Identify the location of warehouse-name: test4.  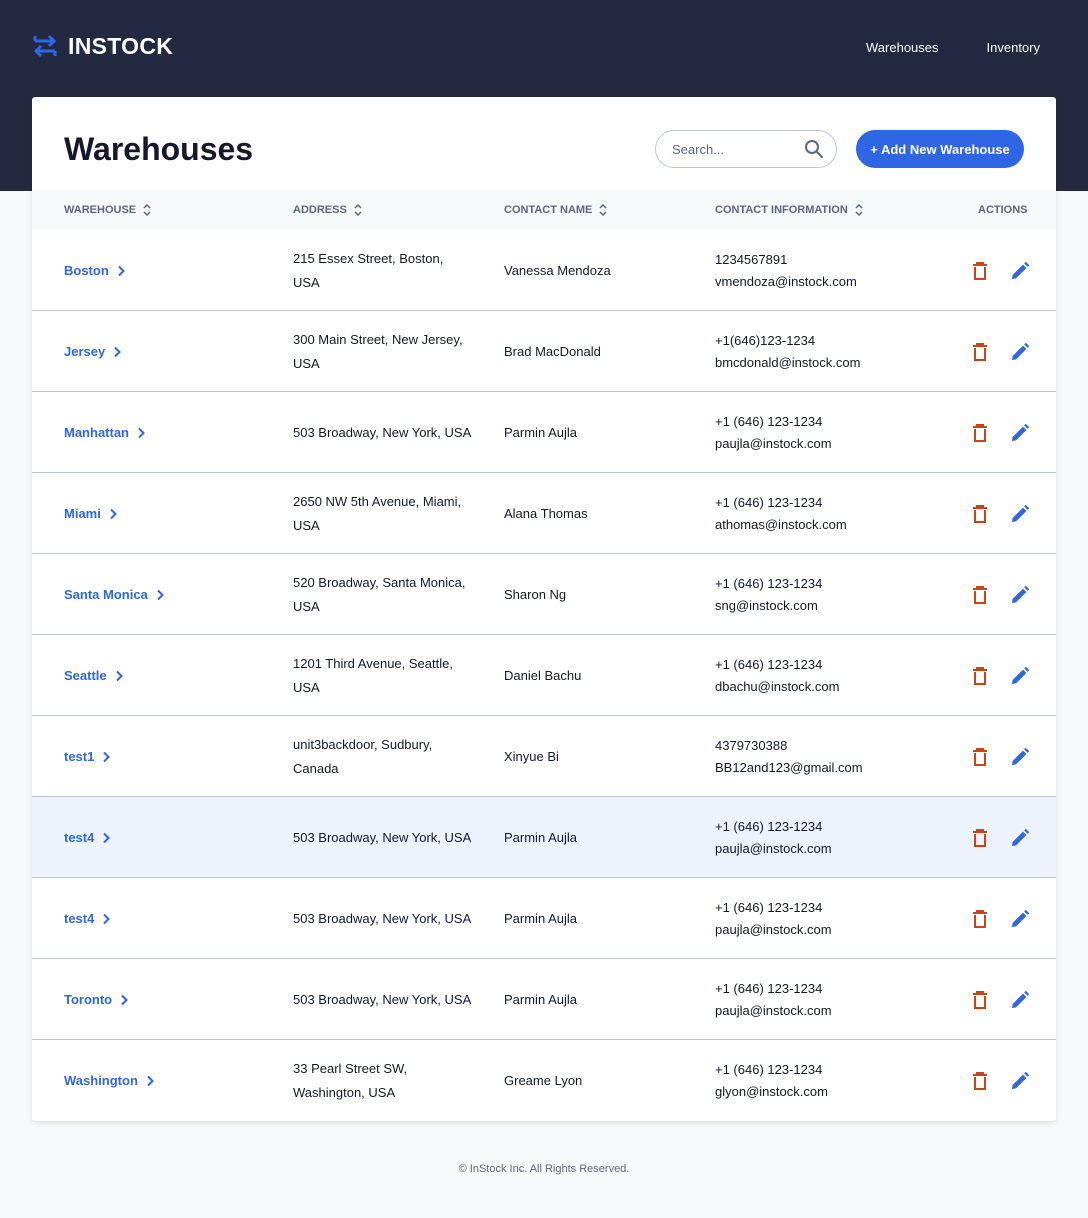
(79, 837).